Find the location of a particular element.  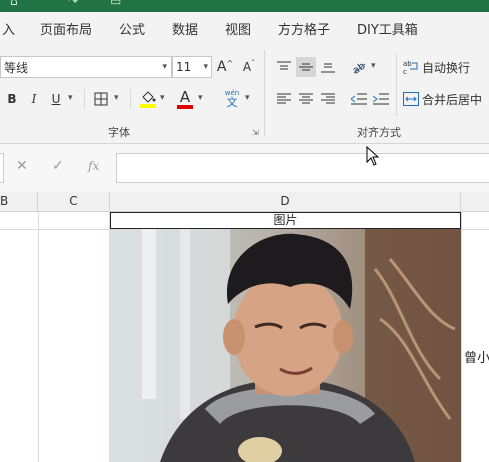

tab-insert: 入 is located at coordinates (8, 28).